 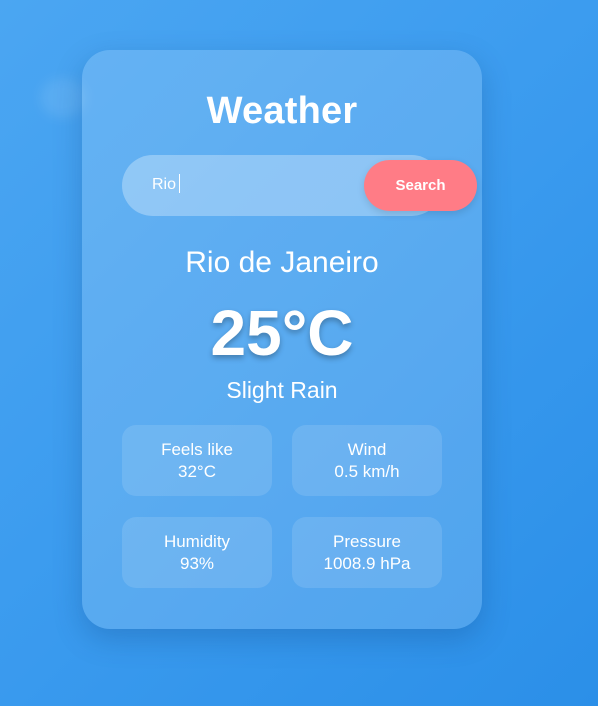 What do you see at coordinates (197, 563) in the screenshot?
I see `detail-value: 93%` at bounding box center [197, 563].